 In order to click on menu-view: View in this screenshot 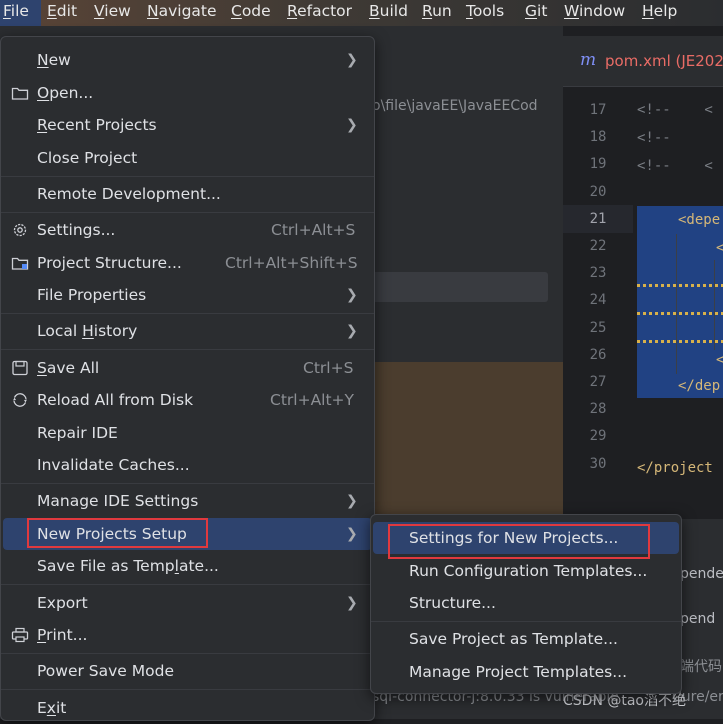, I will do `click(112, 13)`.